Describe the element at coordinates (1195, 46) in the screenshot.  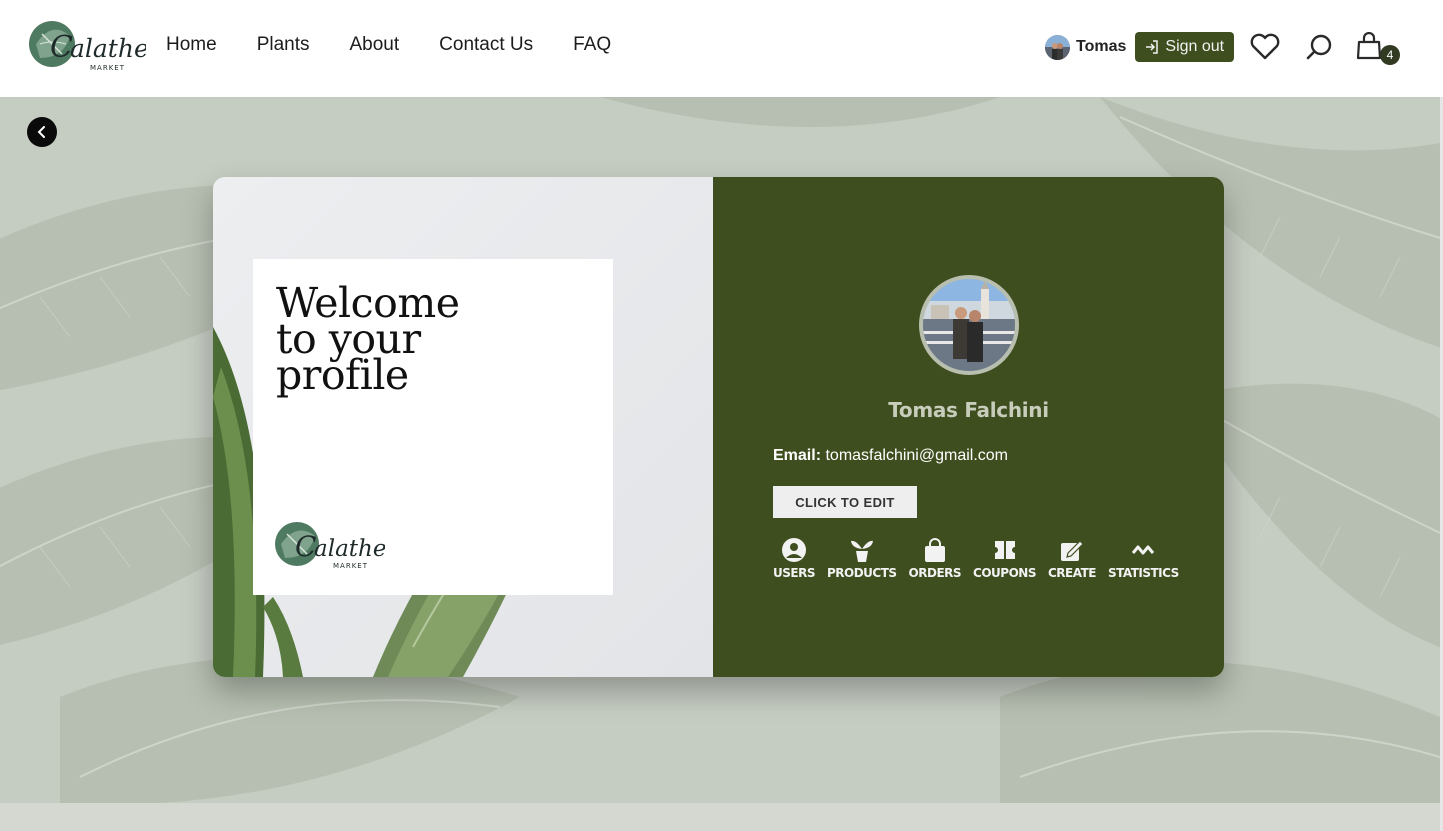
I see `sign-out-label: Sign out` at that location.